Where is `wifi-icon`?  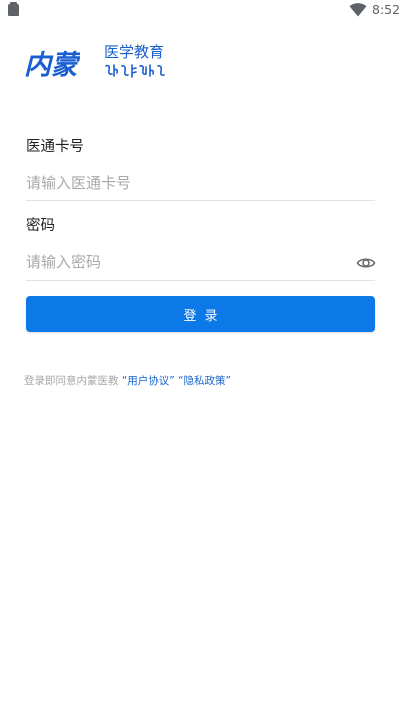 wifi-icon is located at coordinates (358, 10).